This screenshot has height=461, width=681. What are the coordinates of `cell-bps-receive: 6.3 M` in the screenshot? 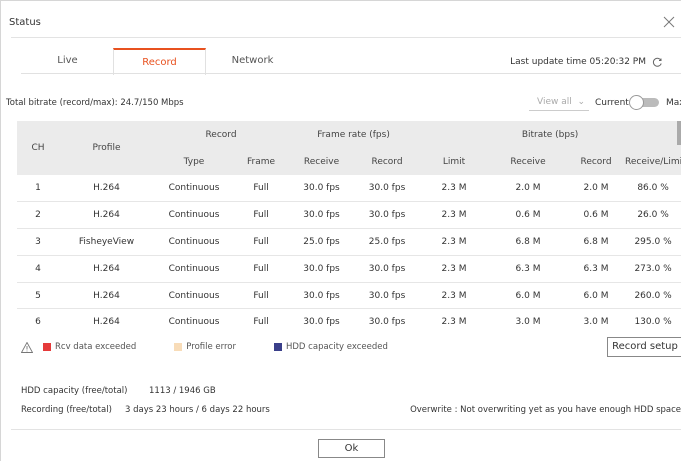 It's located at (528, 269).